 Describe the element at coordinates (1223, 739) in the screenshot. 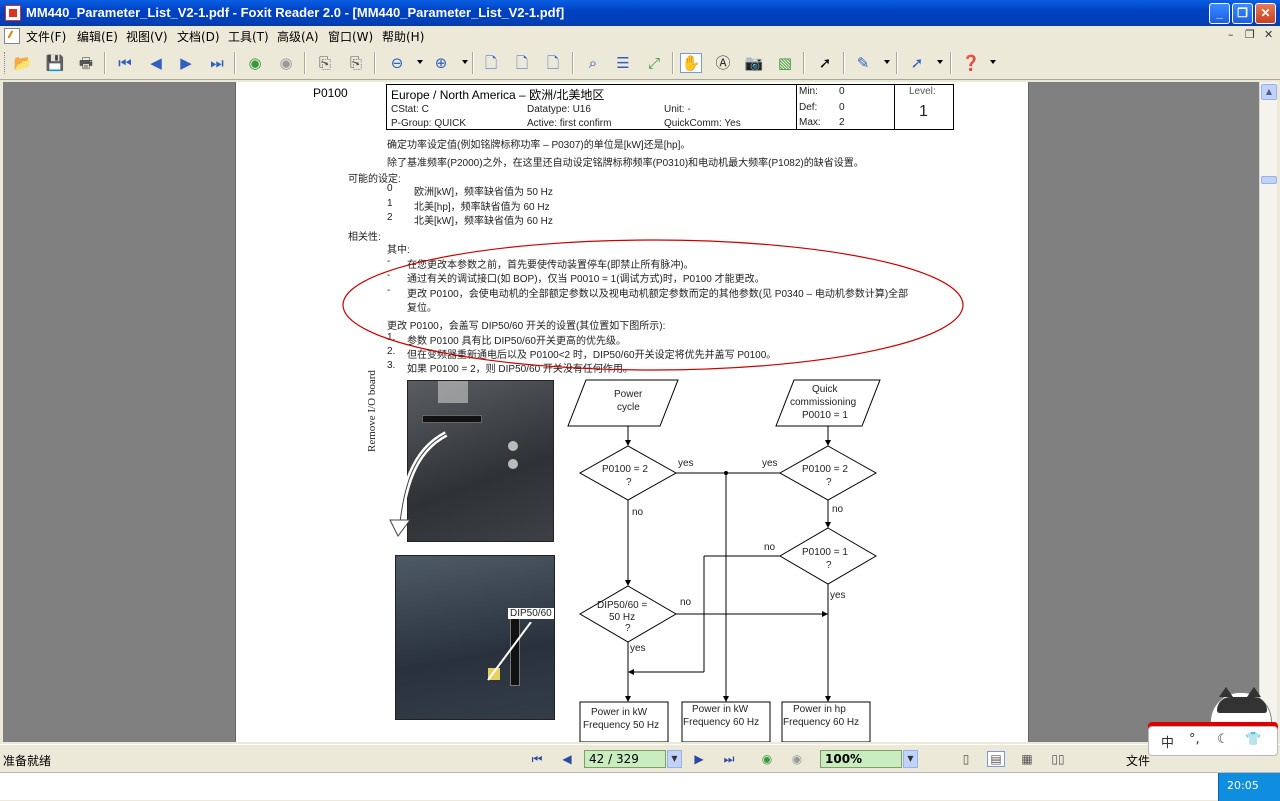

I see `moon-icon: ☾` at that location.